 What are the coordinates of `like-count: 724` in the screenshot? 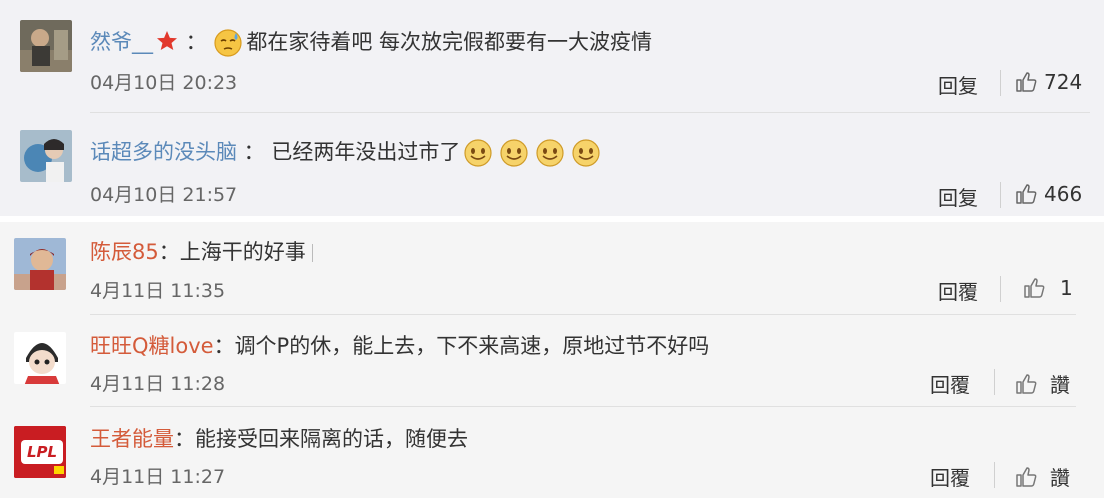 It's located at (1063, 82).